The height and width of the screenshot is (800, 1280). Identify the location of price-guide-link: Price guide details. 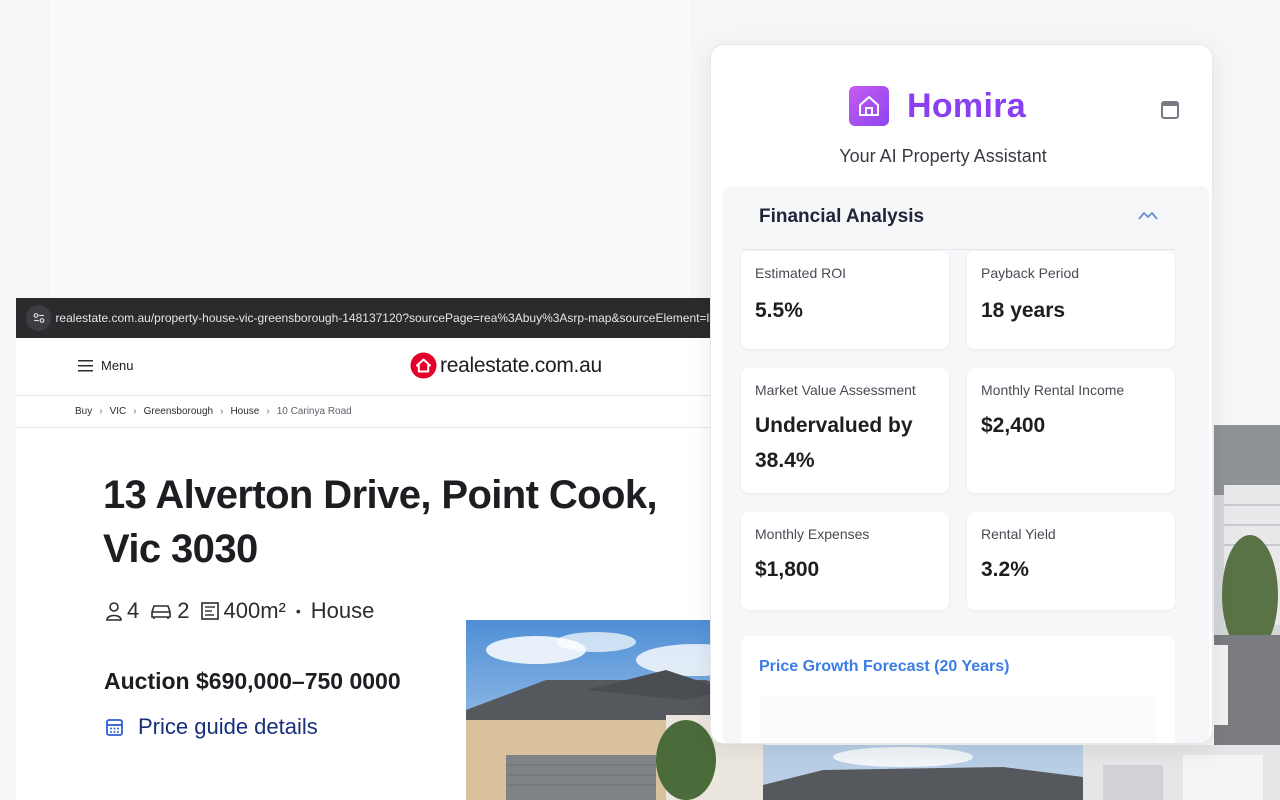
(211, 727).